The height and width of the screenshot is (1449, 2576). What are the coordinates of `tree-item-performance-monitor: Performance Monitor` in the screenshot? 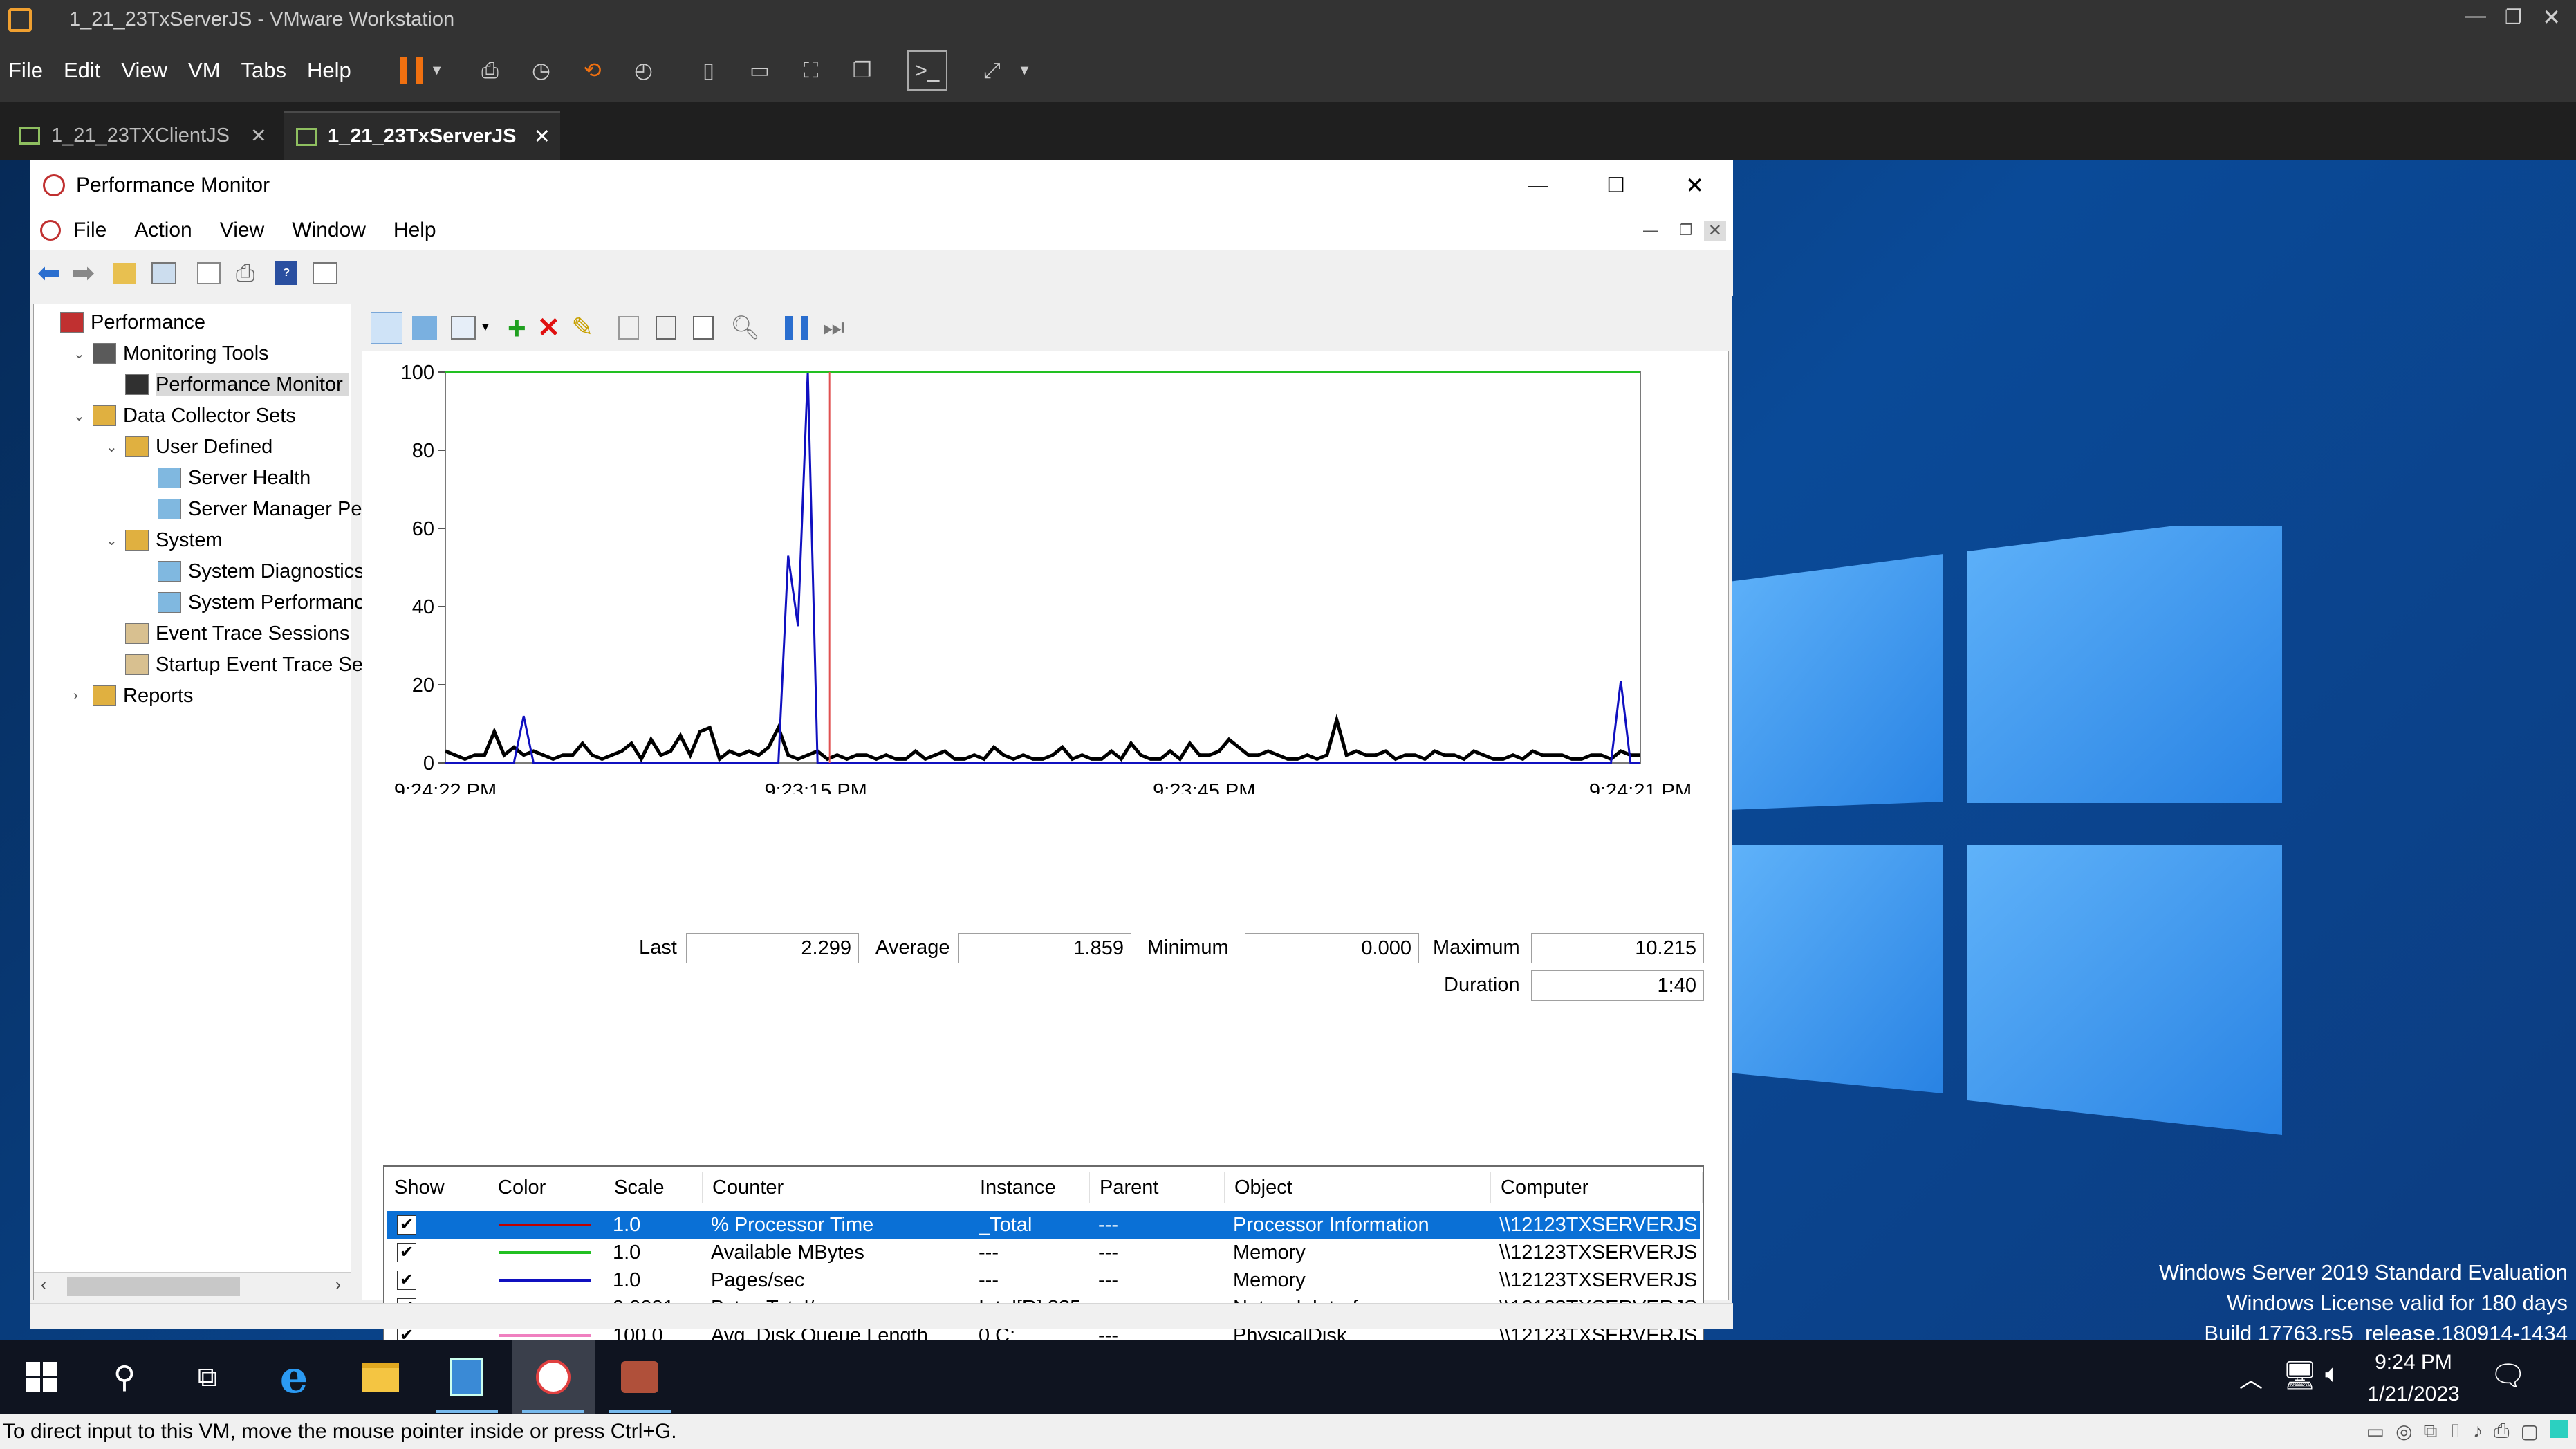 It's located at (227, 384).